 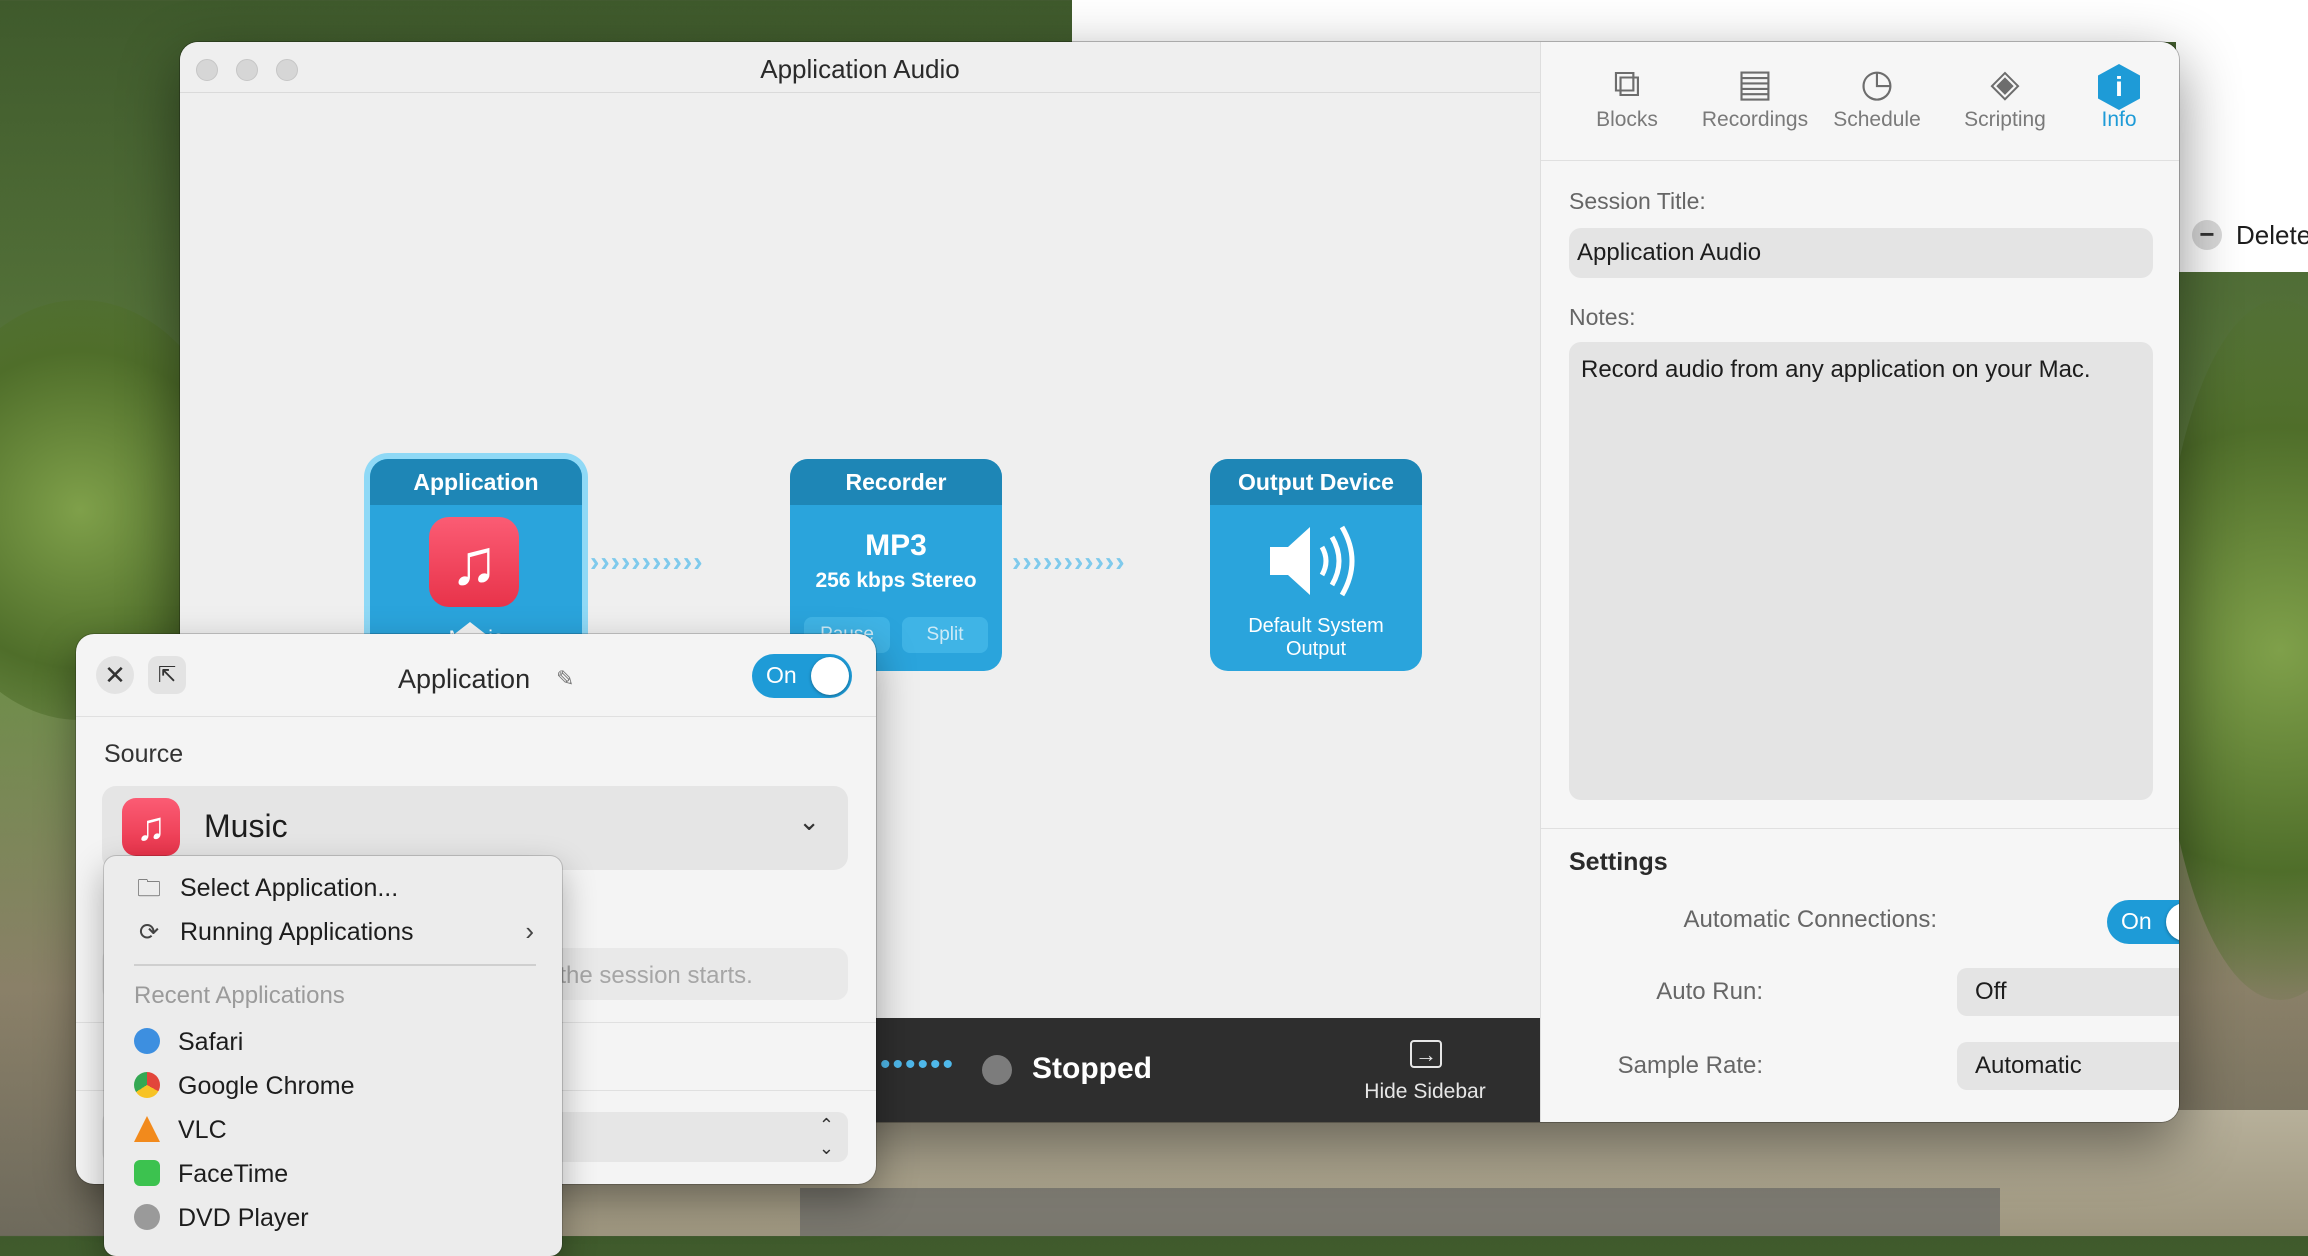 What do you see at coordinates (1860, 160) in the screenshot?
I see `toolbar-divider` at bounding box center [1860, 160].